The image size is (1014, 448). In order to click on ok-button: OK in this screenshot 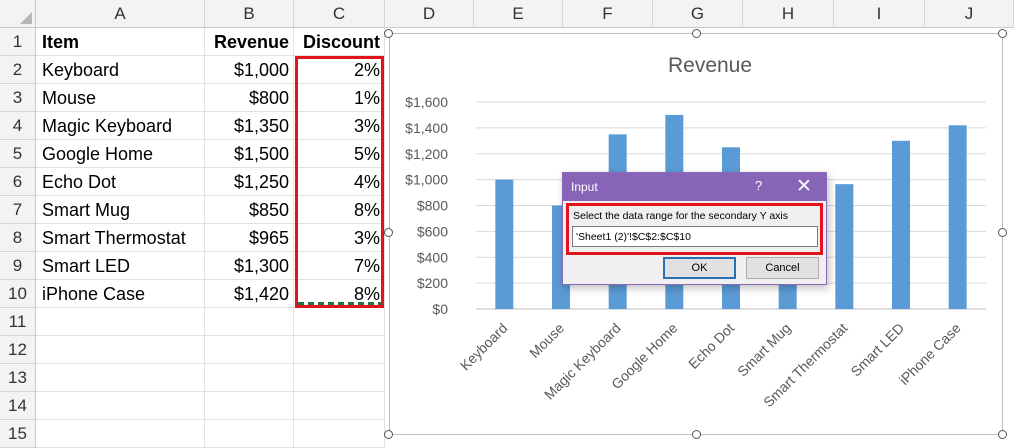, I will do `click(699, 268)`.